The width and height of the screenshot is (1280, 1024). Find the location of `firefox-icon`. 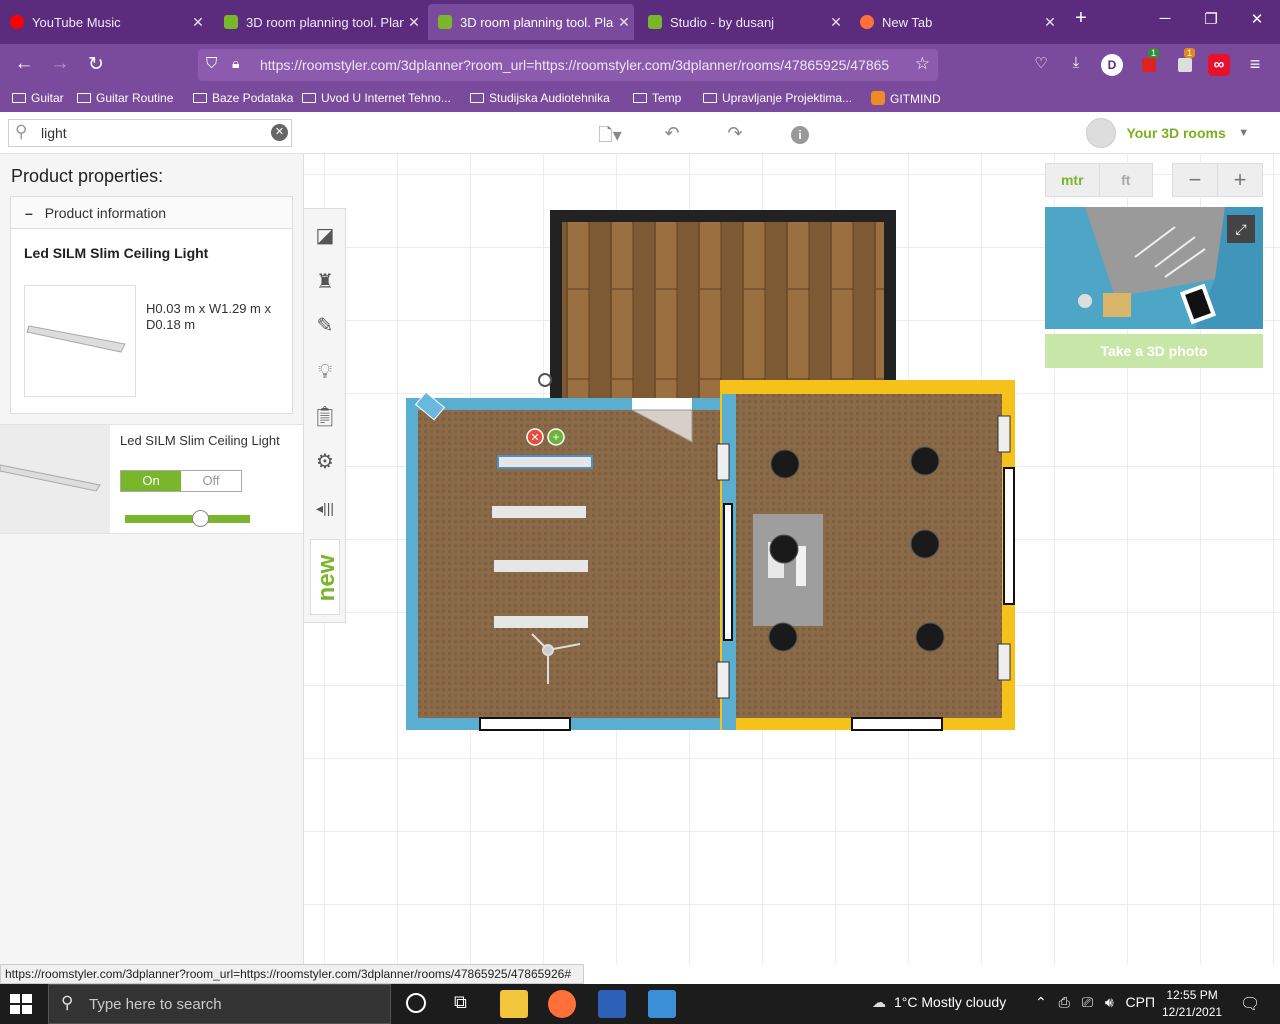

firefox-icon is located at coordinates (562, 1004).